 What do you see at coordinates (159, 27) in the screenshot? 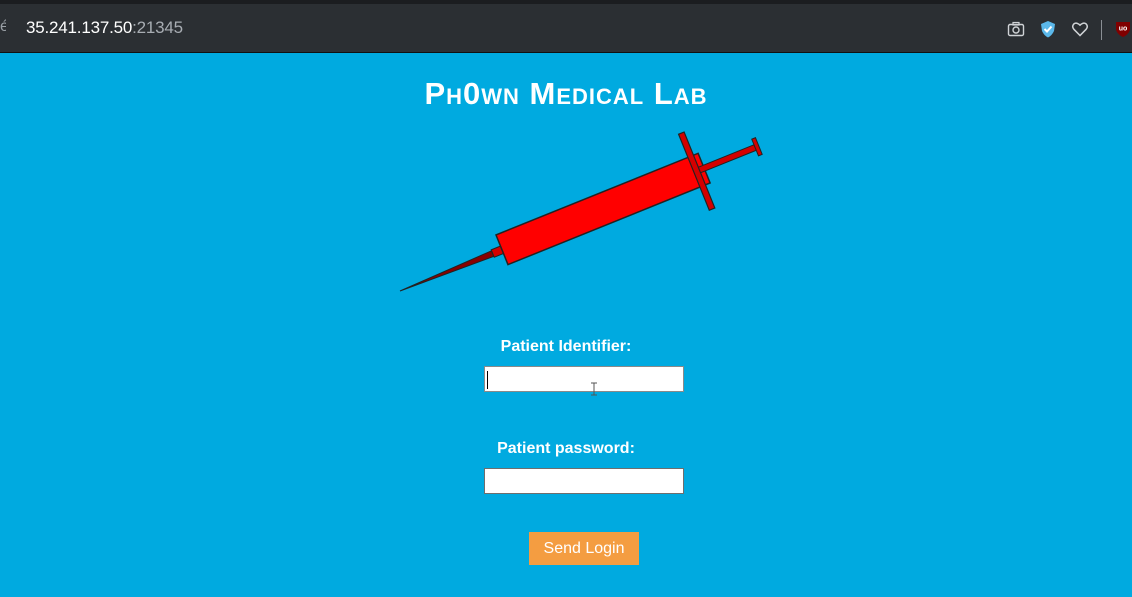
I see `url-port: 21345` at bounding box center [159, 27].